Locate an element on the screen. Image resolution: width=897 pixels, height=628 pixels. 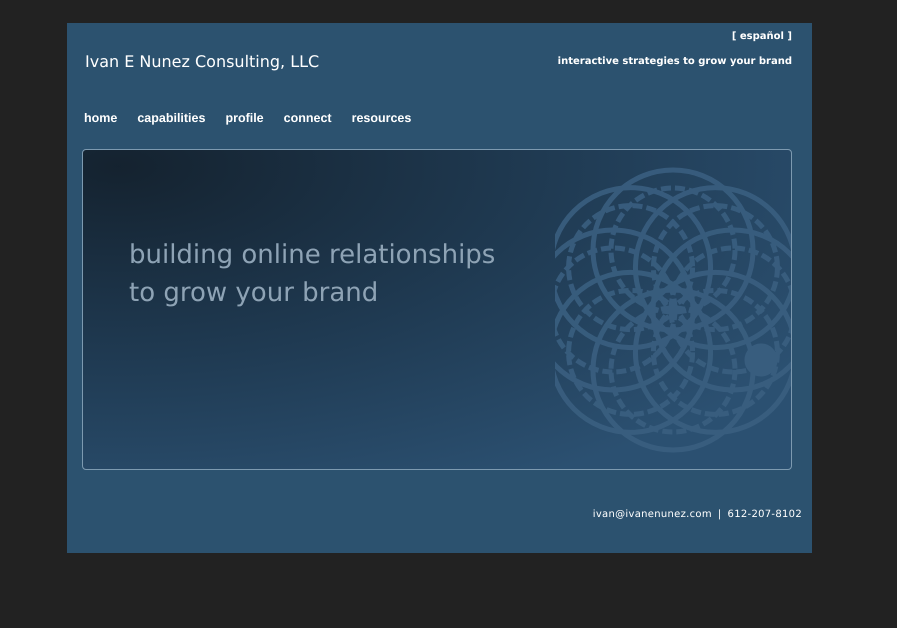
language-link: [ español ] is located at coordinates (762, 36).